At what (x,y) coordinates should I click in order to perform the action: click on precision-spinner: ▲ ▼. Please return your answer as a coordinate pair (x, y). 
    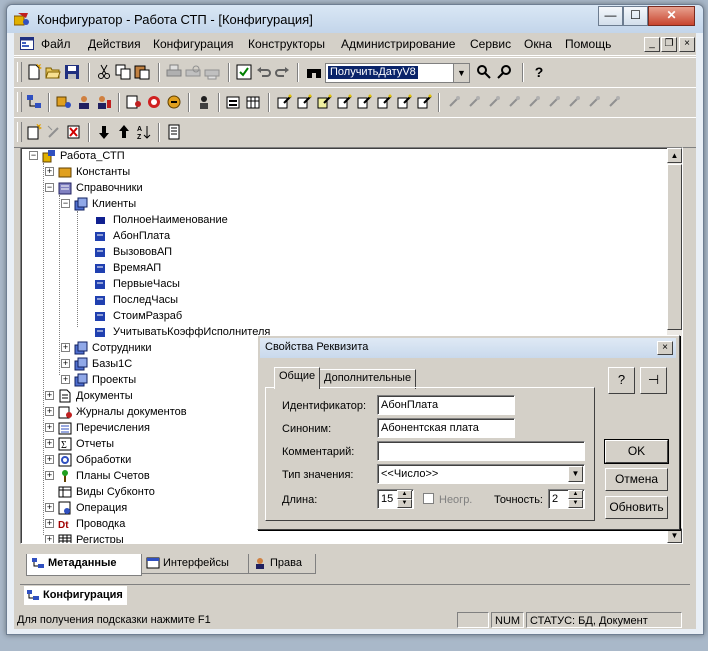
    Looking at the image, I should click on (575, 499).